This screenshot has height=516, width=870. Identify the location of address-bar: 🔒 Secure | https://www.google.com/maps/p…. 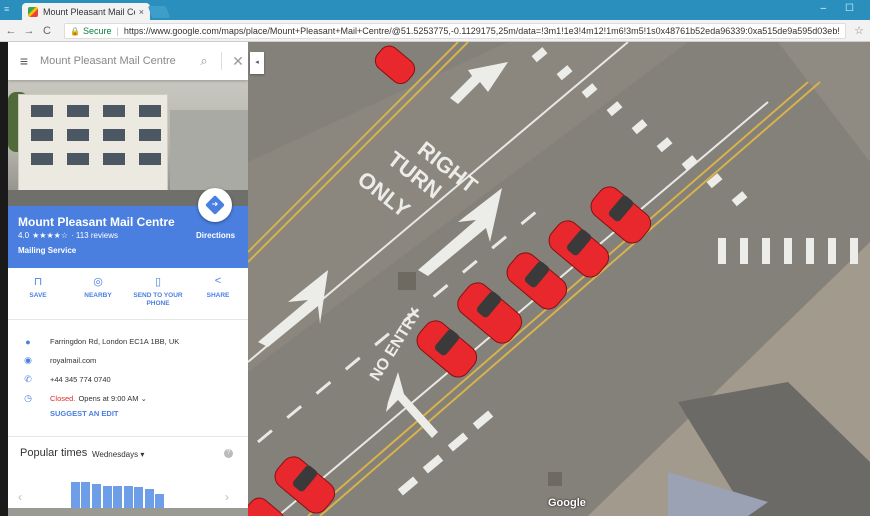
(455, 31).